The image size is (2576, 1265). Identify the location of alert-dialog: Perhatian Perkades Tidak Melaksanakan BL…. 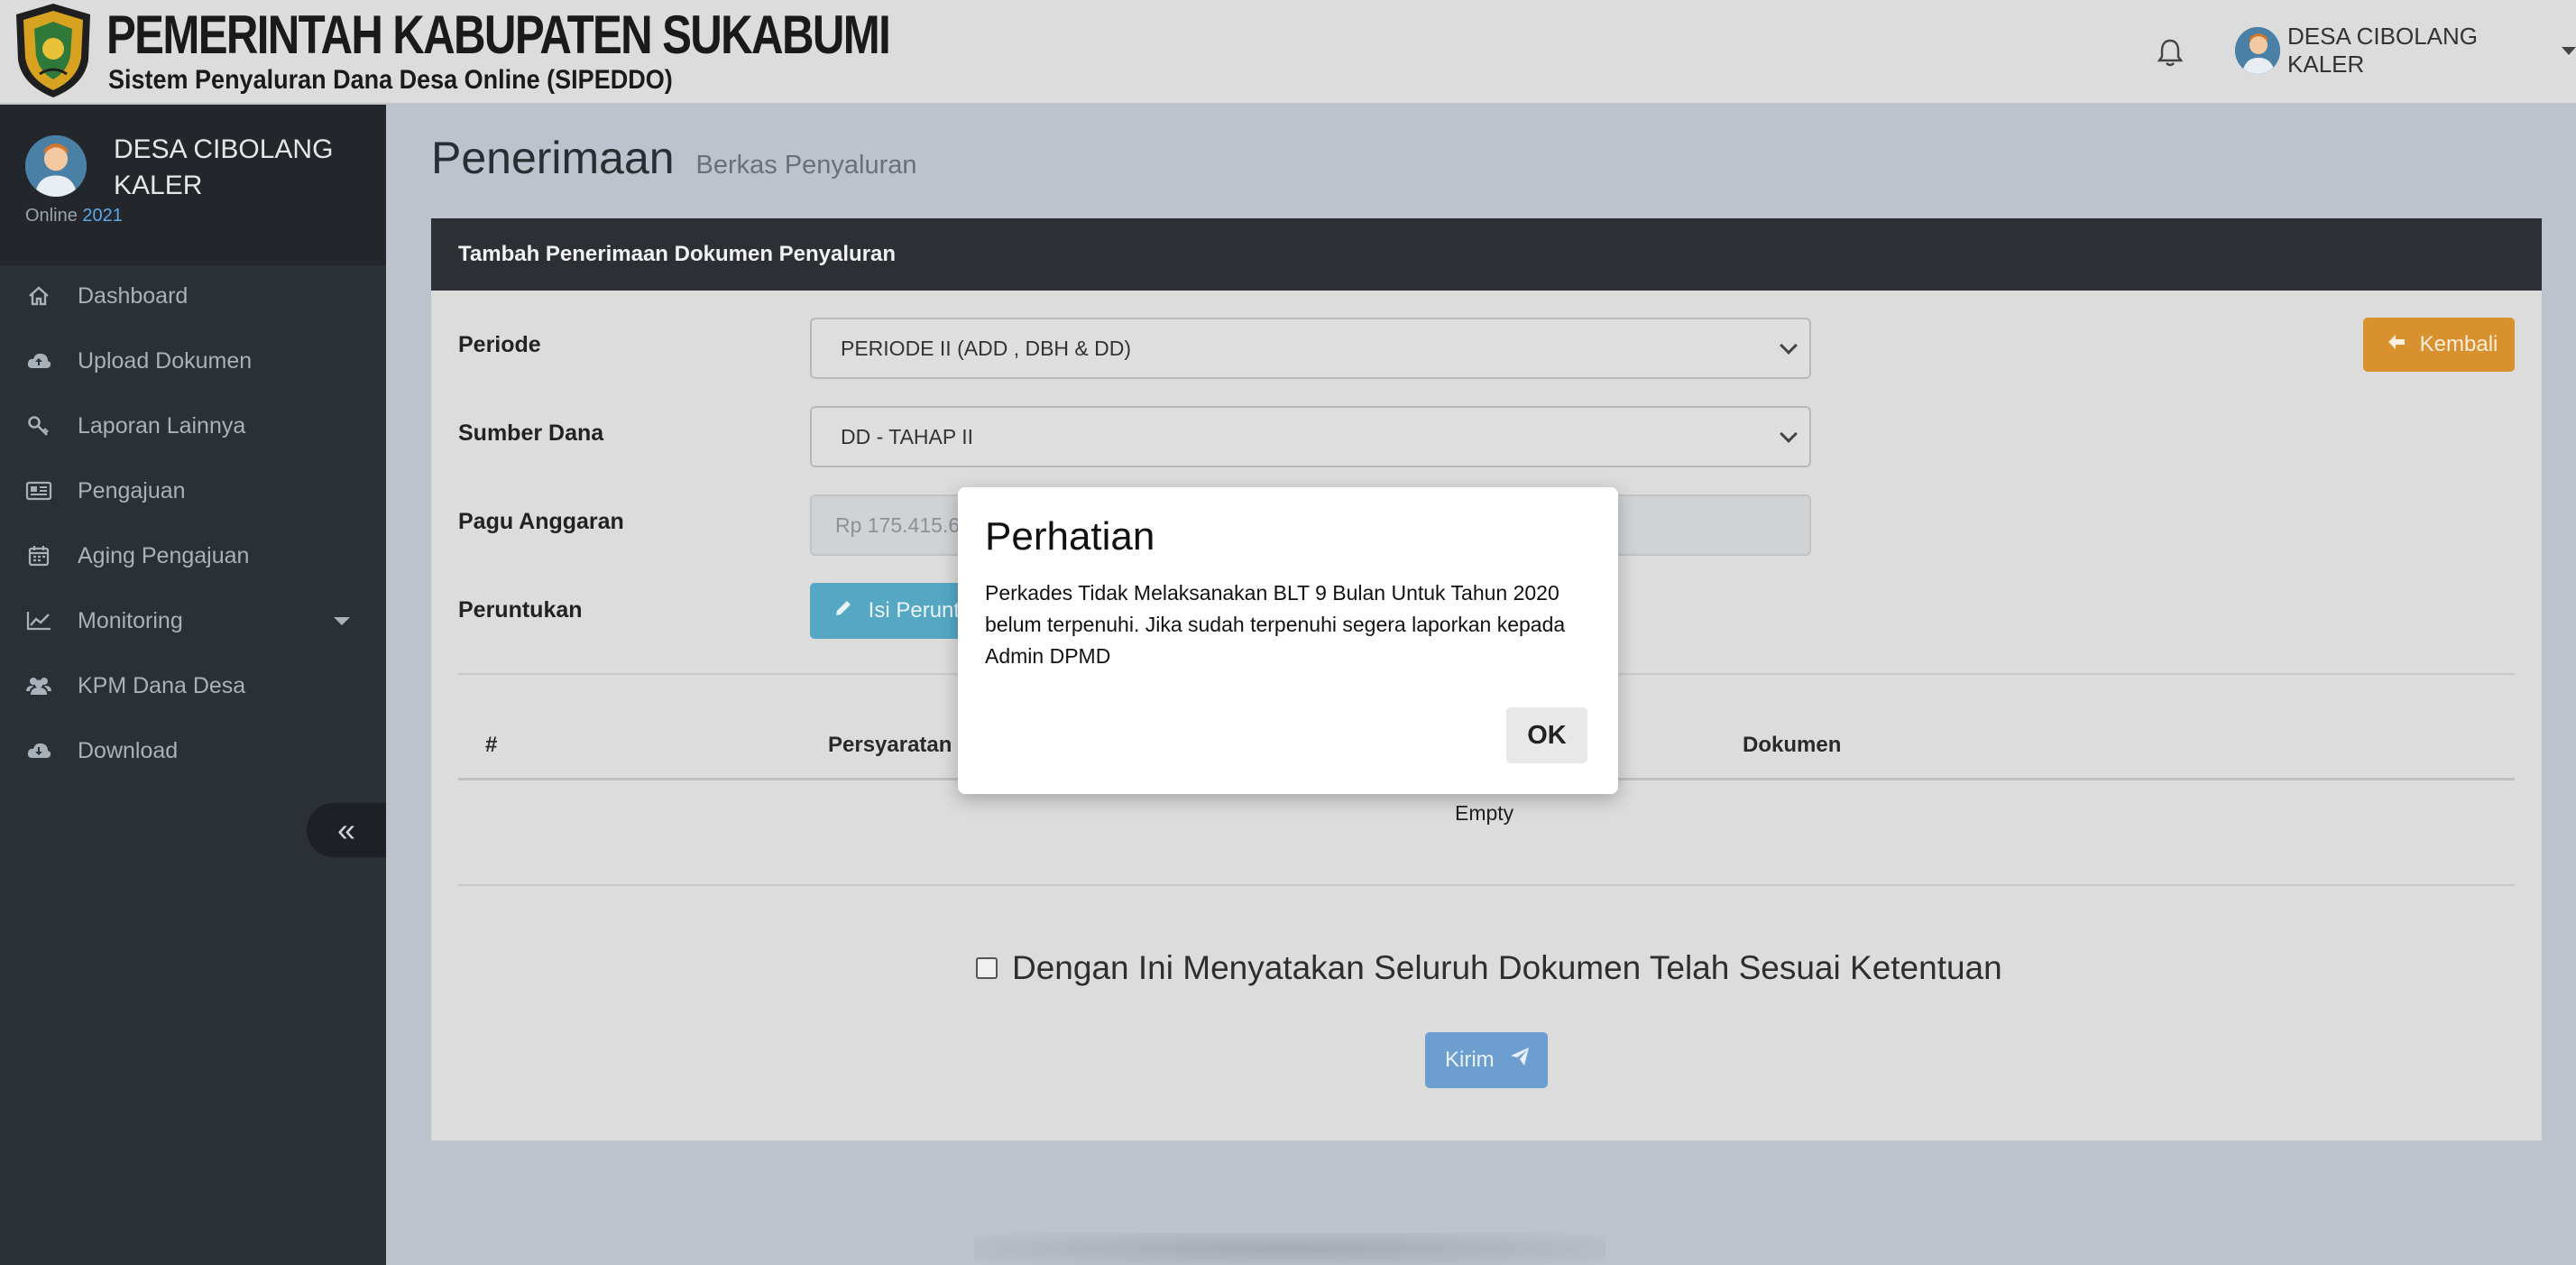
(1288, 640).